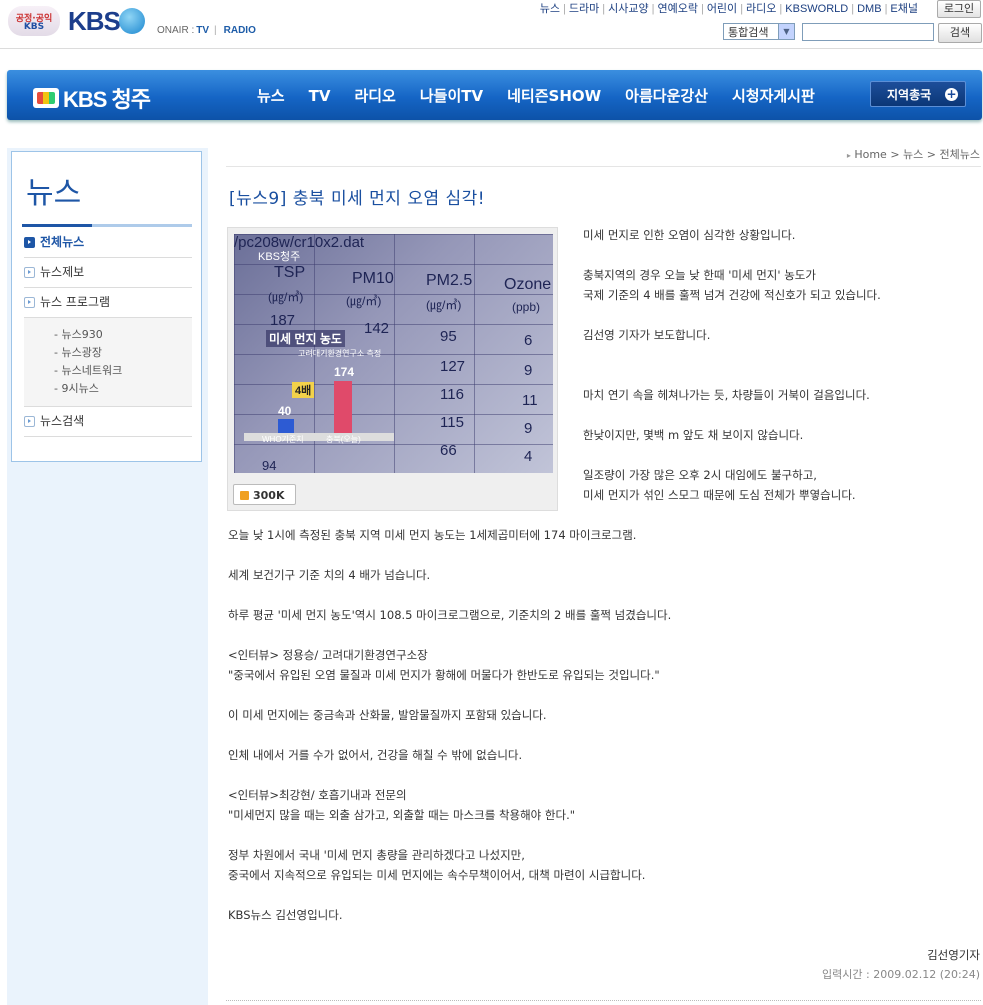 Image resolution: width=983 pixels, height=1005 pixels. I want to click on article-paragraph: 세계 보건기구 기준 치의 4 배가 넘습니다., so click(329, 575).